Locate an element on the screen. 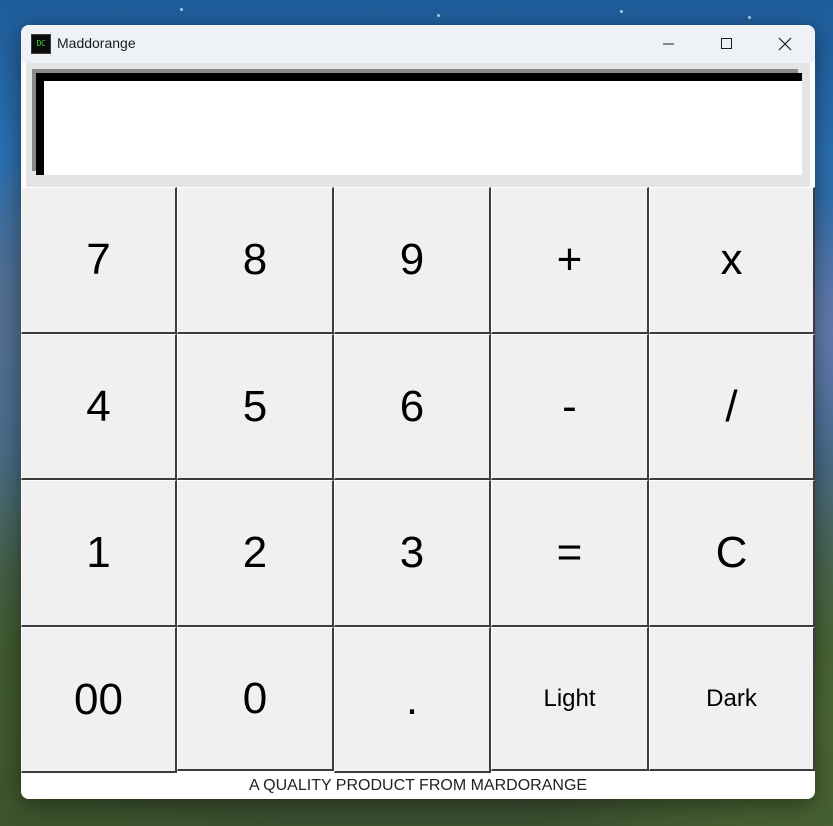  maximize-icon is located at coordinates (726, 43).